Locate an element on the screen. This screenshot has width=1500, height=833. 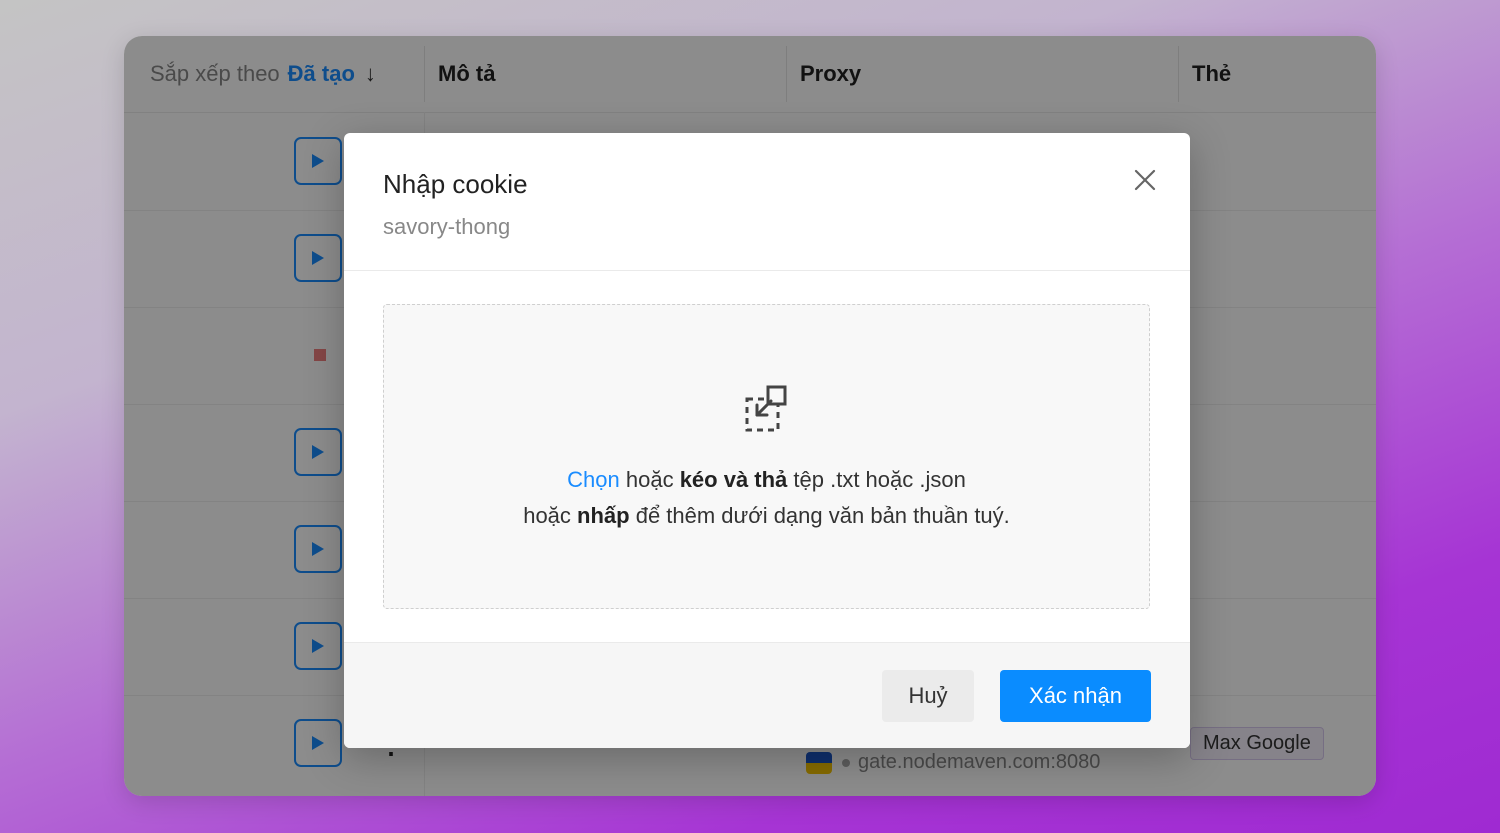
dialog-footer: Huỷ Xác nhận is located at coordinates (767, 695).